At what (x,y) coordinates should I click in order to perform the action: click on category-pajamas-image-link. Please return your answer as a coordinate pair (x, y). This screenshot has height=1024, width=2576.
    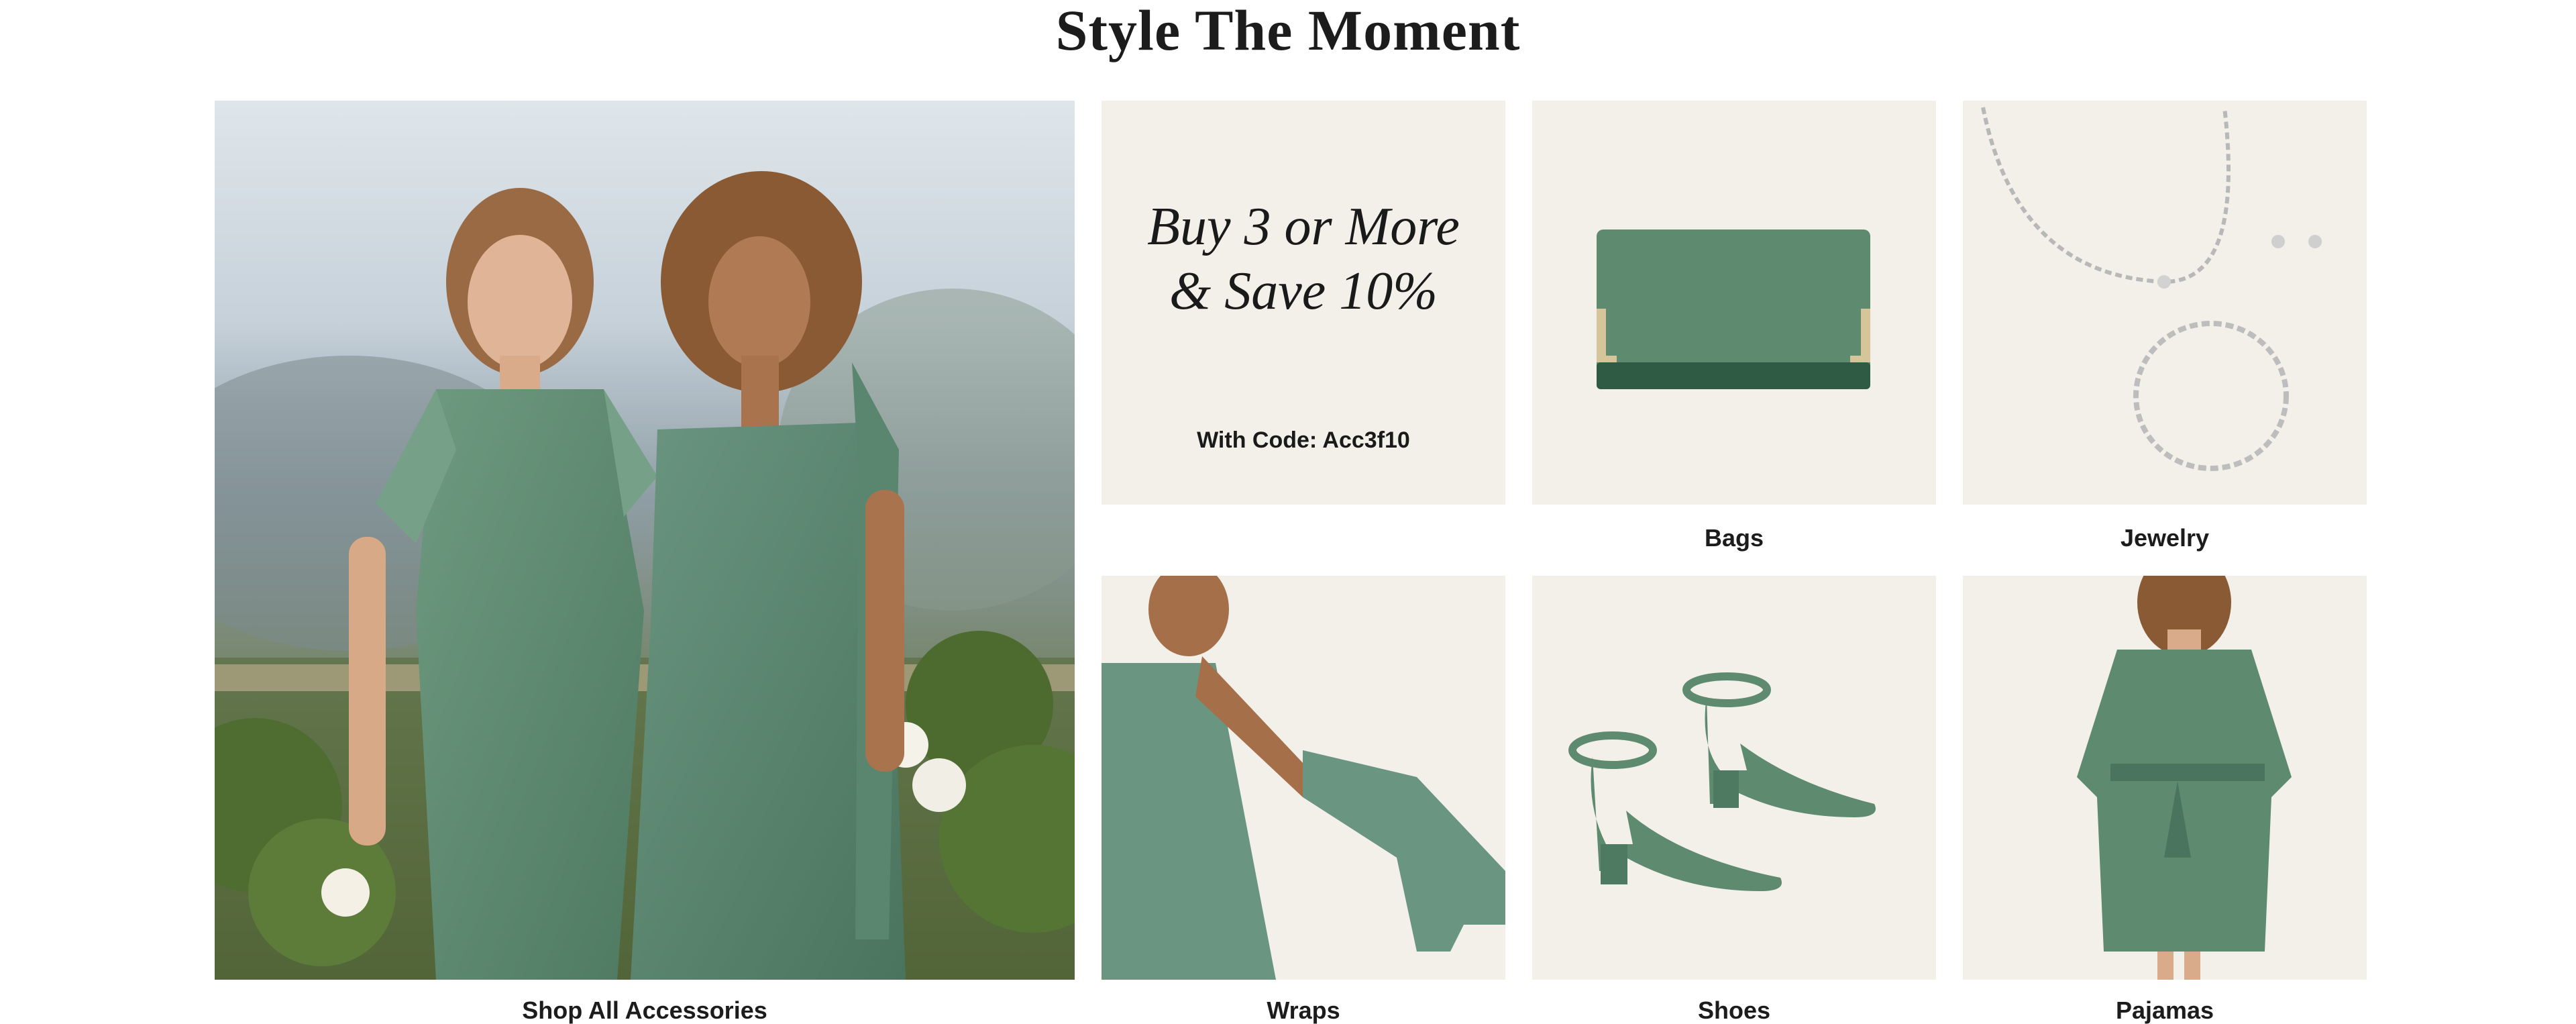
    Looking at the image, I should click on (2165, 778).